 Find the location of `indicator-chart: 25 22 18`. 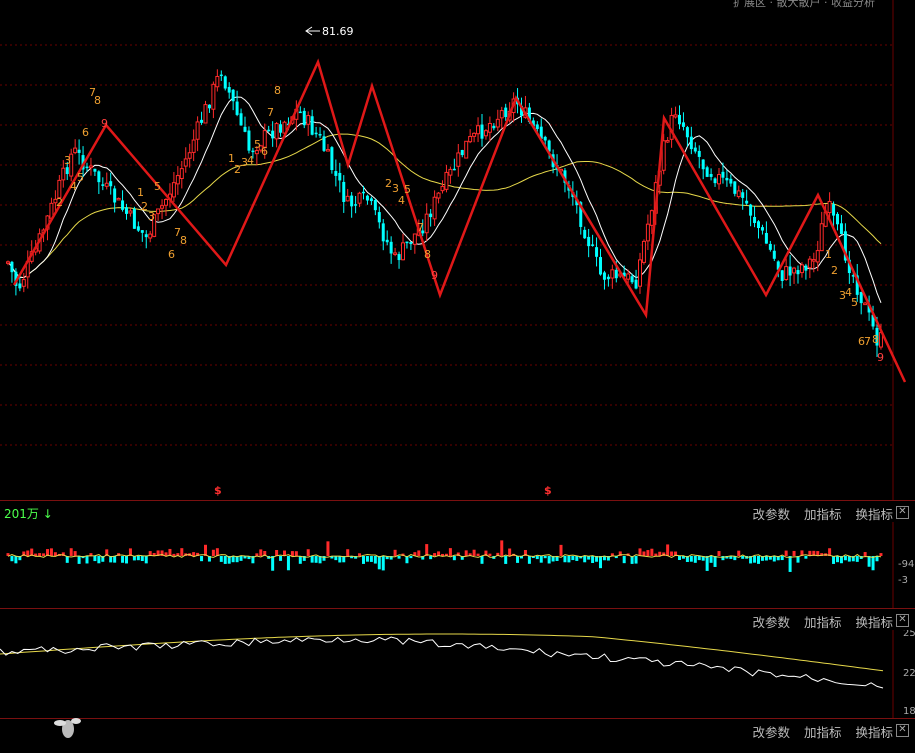

indicator-chart: 25 22 18 is located at coordinates (457, 673).